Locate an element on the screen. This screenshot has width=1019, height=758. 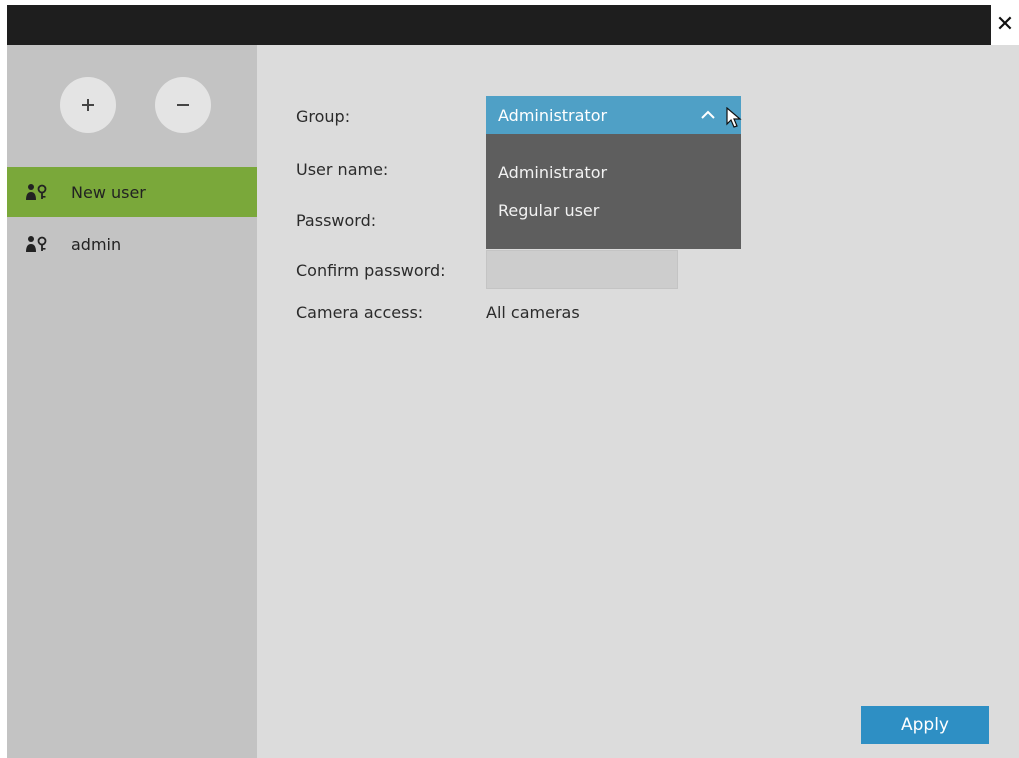
user-list-item-label: New user is located at coordinates (108, 192).